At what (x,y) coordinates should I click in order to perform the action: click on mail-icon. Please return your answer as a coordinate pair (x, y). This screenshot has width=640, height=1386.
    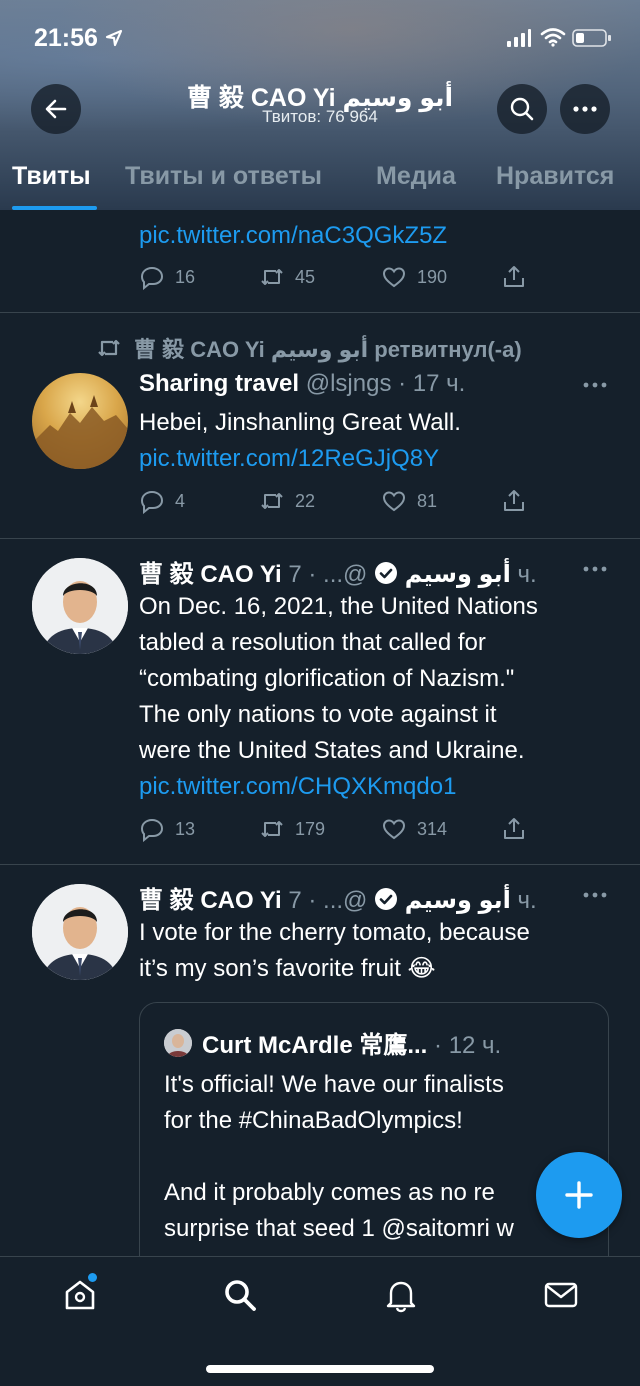
    Looking at the image, I should click on (561, 1295).